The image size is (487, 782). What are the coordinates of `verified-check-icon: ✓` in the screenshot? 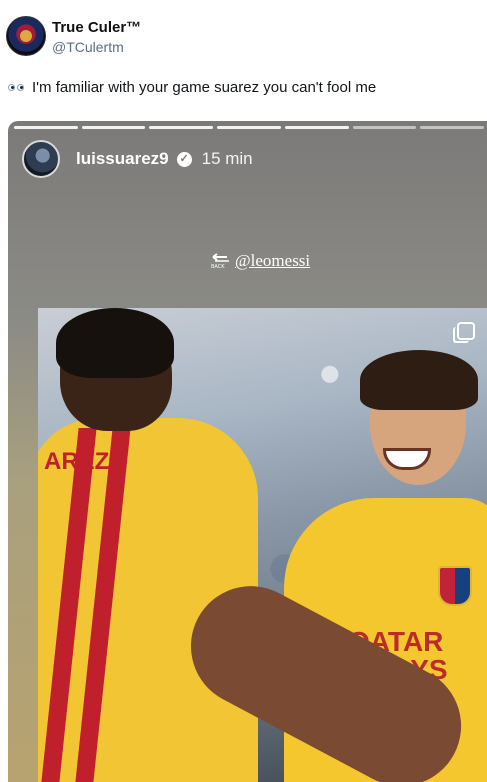 It's located at (184, 159).